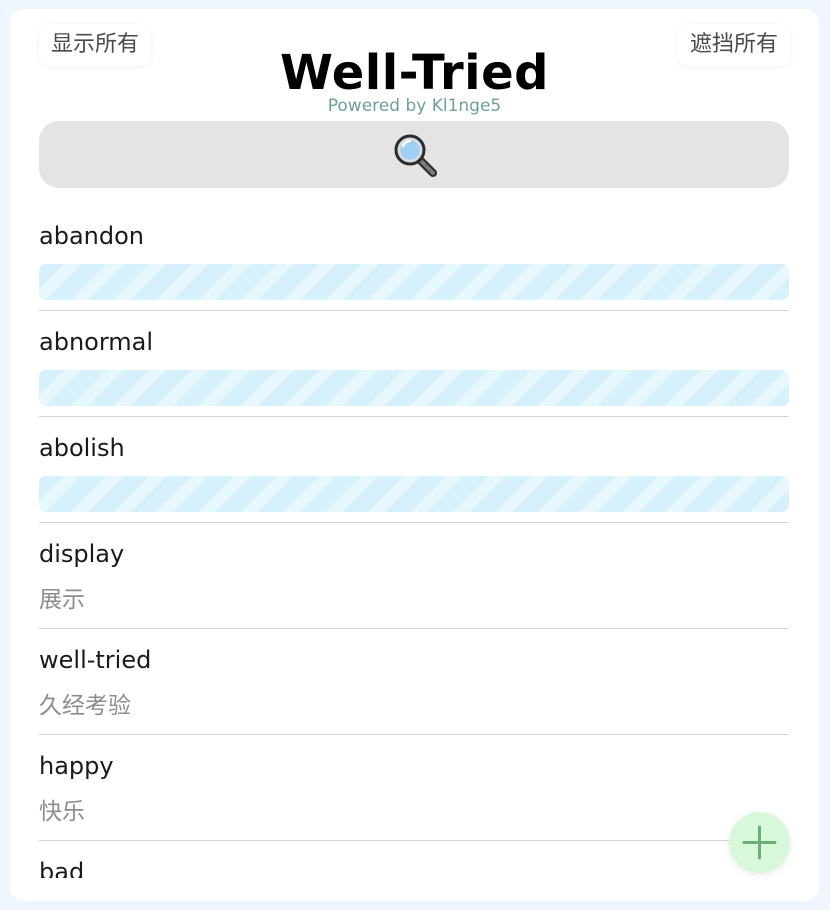 This screenshot has width=830, height=910. What do you see at coordinates (414, 682) in the screenshot?
I see `word-item: well-tried 久经考验` at bounding box center [414, 682].